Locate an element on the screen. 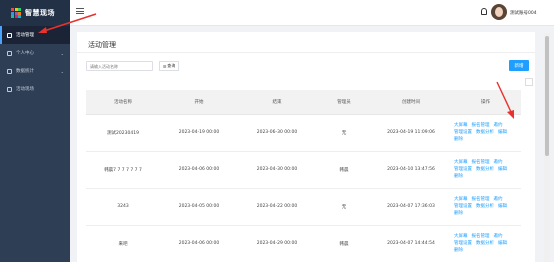 The image size is (554, 262). username: 测试账号004 is located at coordinates (523, 13).